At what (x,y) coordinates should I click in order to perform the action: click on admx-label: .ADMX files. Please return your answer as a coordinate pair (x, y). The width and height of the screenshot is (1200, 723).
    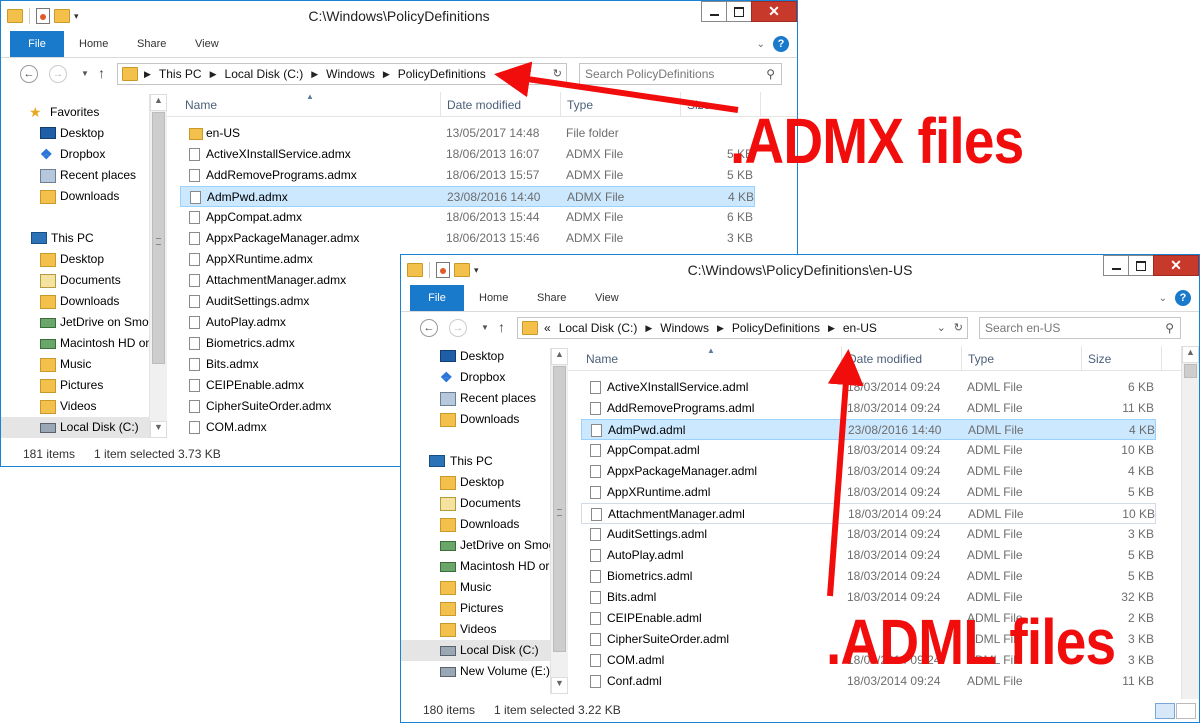
    Looking at the image, I should click on (877, 141).